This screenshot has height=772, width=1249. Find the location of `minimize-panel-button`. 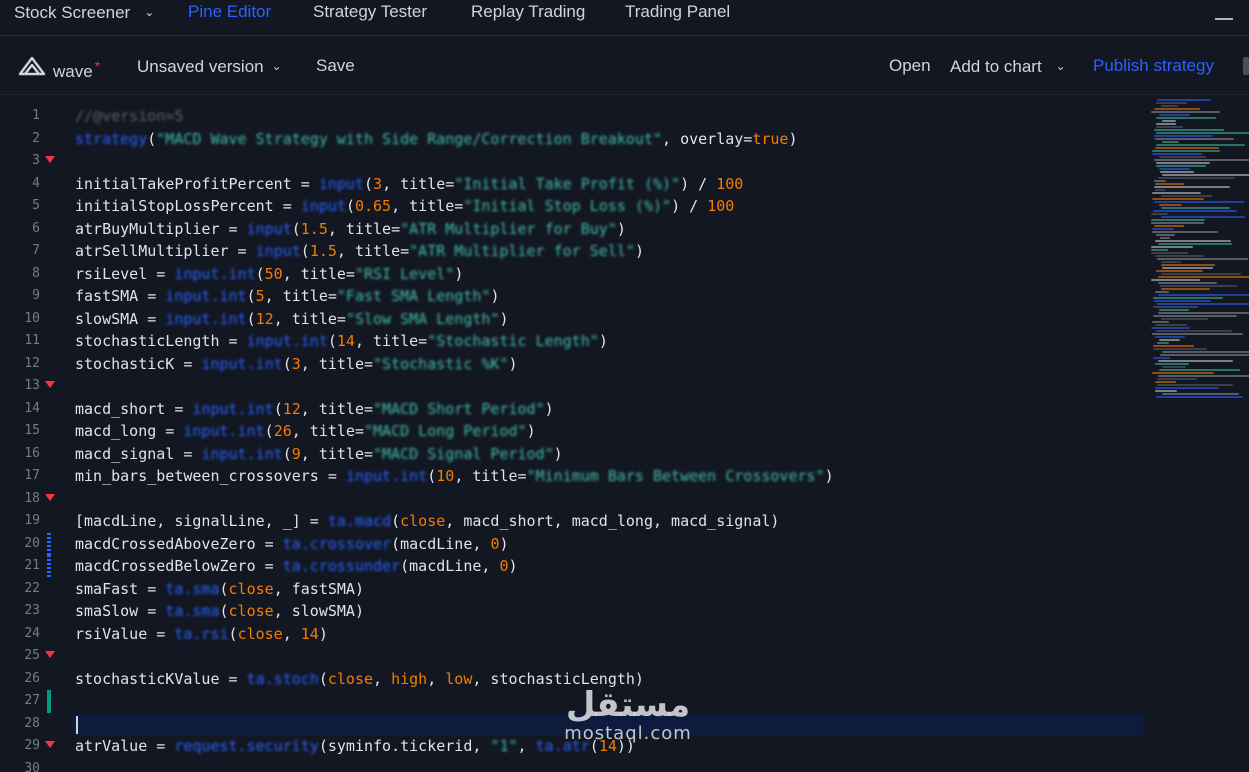

minimize-panel-button is located at coordinates (1224, 19).